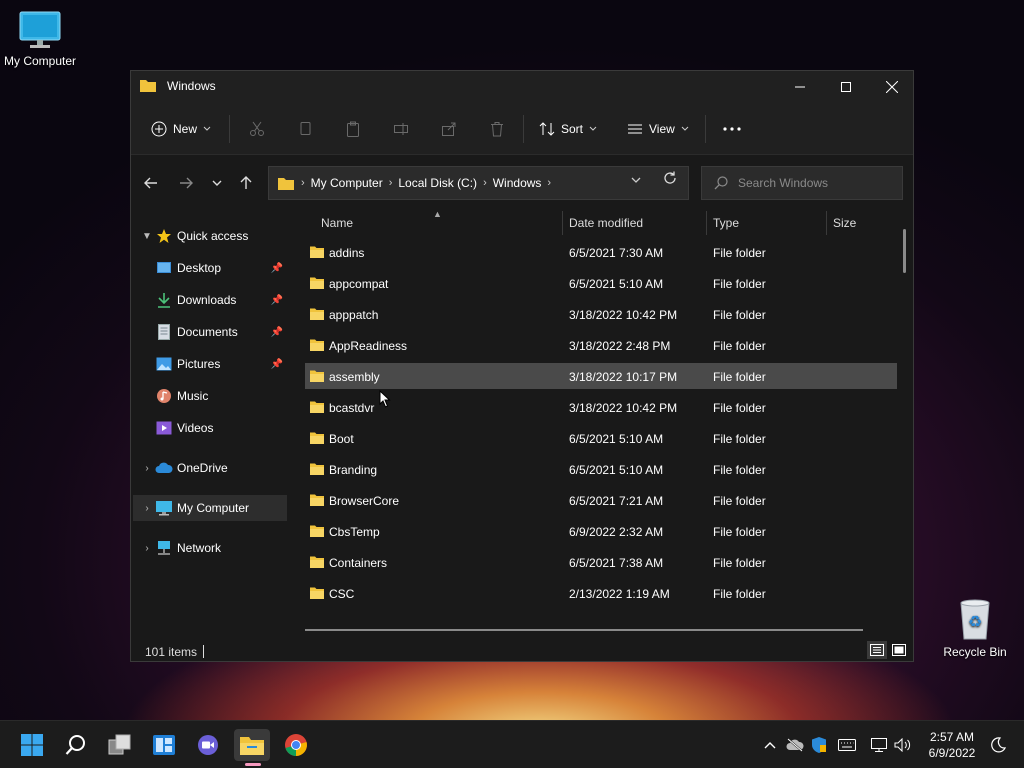 This screenshot has width=1024, height=768. Describe the element at coordinates (952, 745) in the screenshot. I see `taskbar-clock: 2:57 AM 6/9/2022` at that location.